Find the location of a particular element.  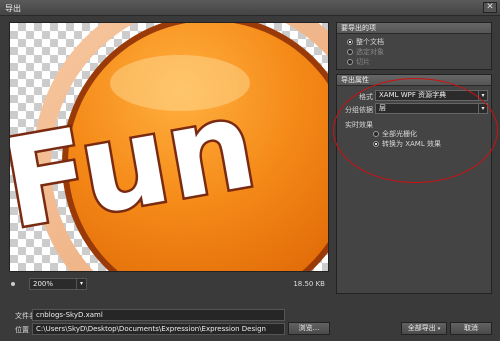

file-name-input: cnblogs-SkyD.xaml is located at coordinates (158, 315).